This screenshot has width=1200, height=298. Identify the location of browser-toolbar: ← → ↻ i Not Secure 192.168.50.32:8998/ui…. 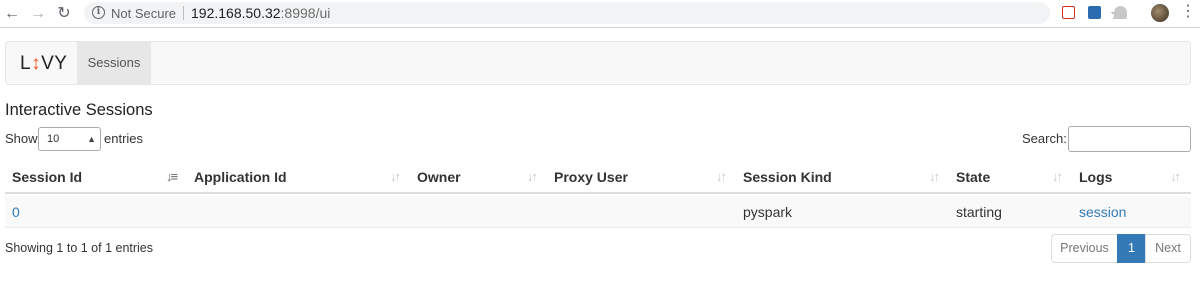
(600, 14).